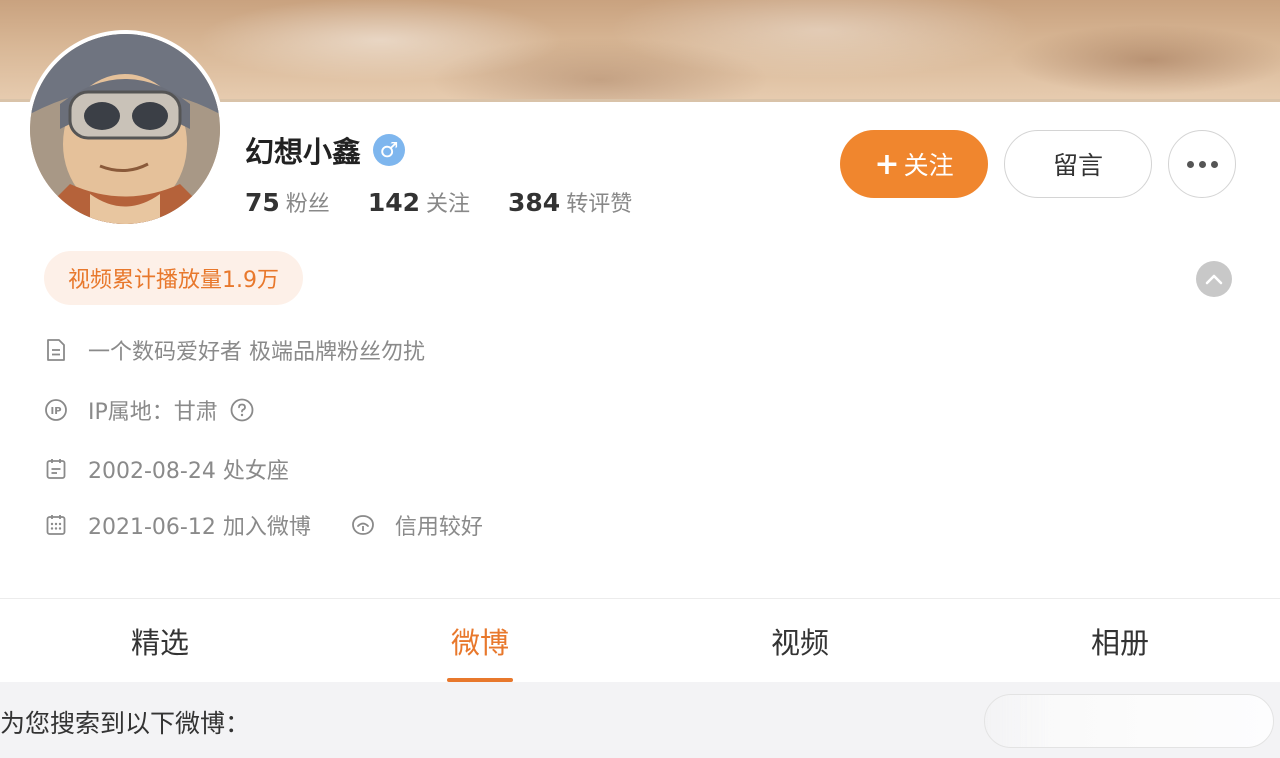  I want to click on male-gender-icon: ♂, so click(389, 150).